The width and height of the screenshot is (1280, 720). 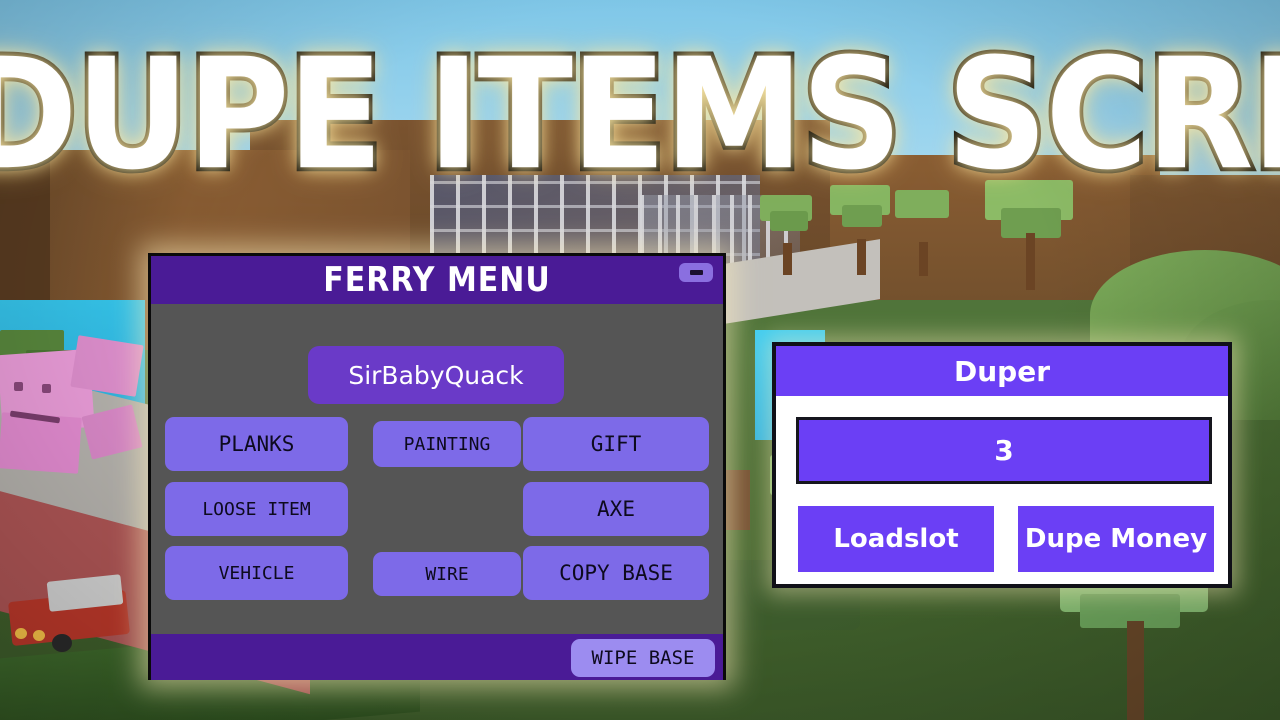 I want to click on button-wipe-base: WIPE BASE, so click(x=643, y=658).